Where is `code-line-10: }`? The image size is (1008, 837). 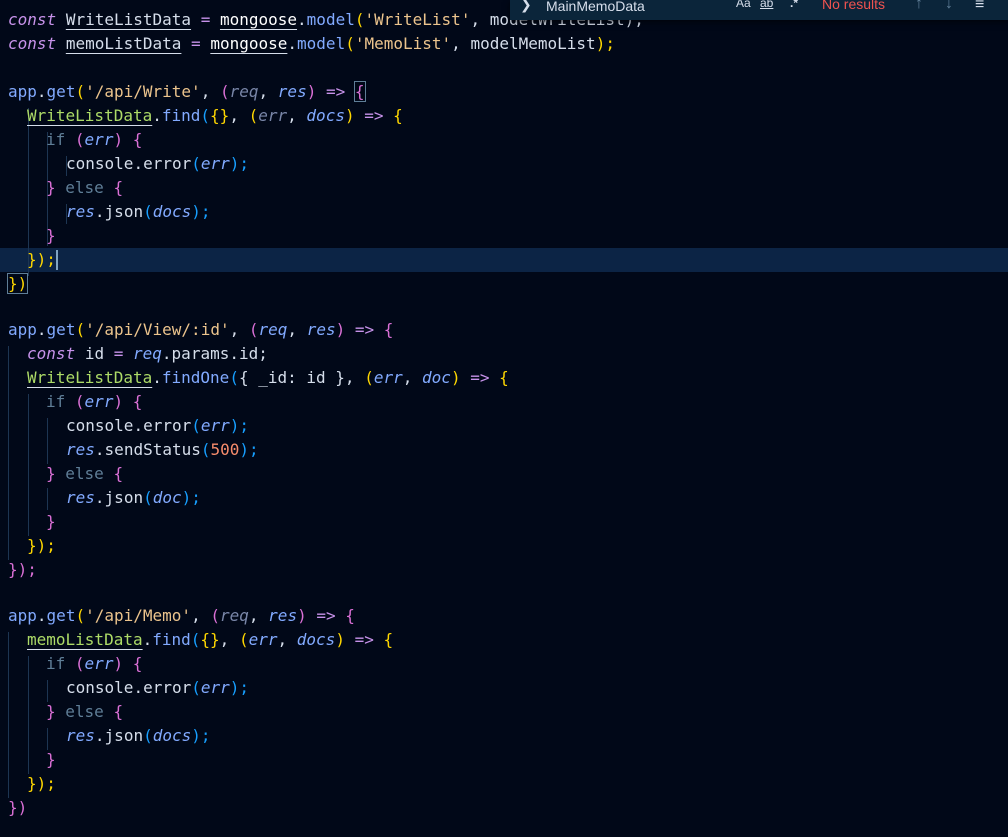 code-line-10: } is located at coordinates (51, 236).